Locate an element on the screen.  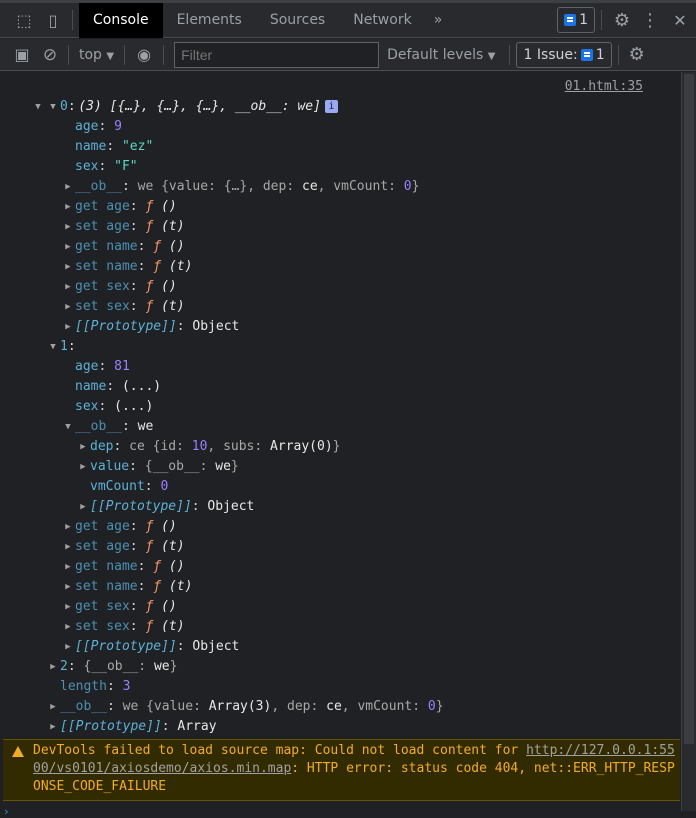
close-icon: ✕ is located at coordinates (680, 20).